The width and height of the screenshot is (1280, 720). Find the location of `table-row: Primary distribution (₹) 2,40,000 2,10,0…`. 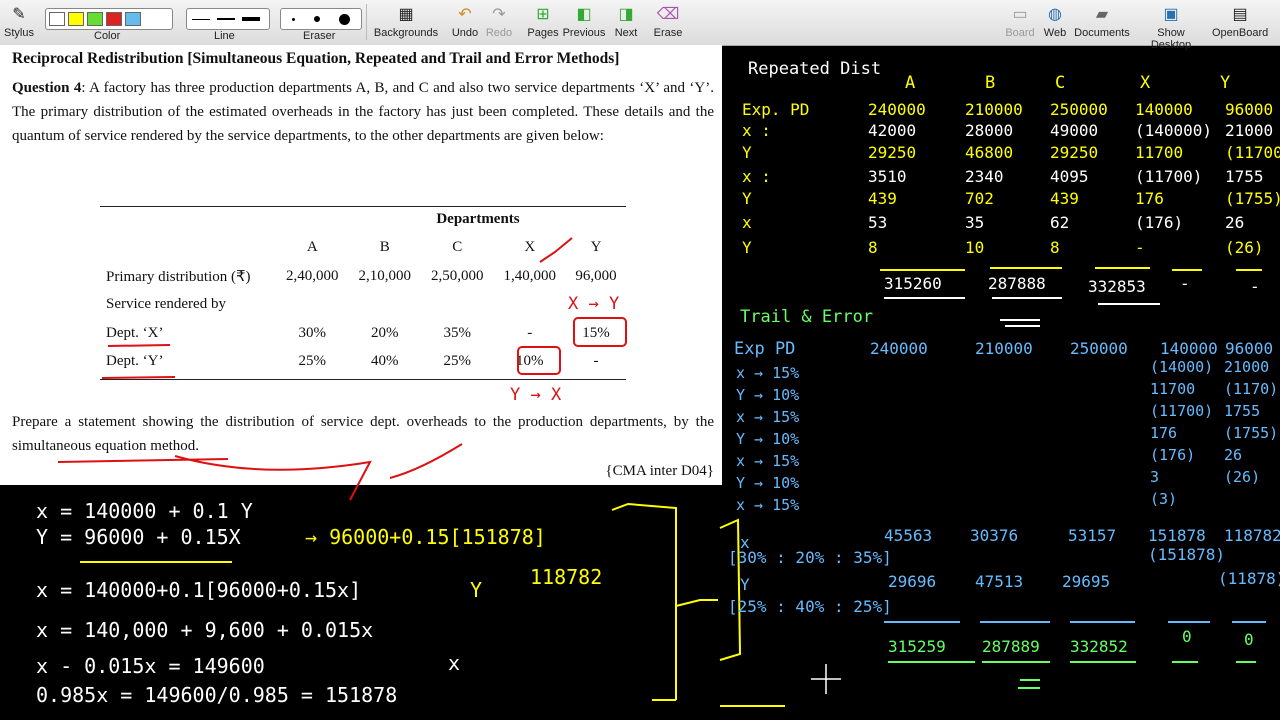

table-row: Primary distribution (₹) 2,40,000 2,10,0… is located at coordinates (363, 276).